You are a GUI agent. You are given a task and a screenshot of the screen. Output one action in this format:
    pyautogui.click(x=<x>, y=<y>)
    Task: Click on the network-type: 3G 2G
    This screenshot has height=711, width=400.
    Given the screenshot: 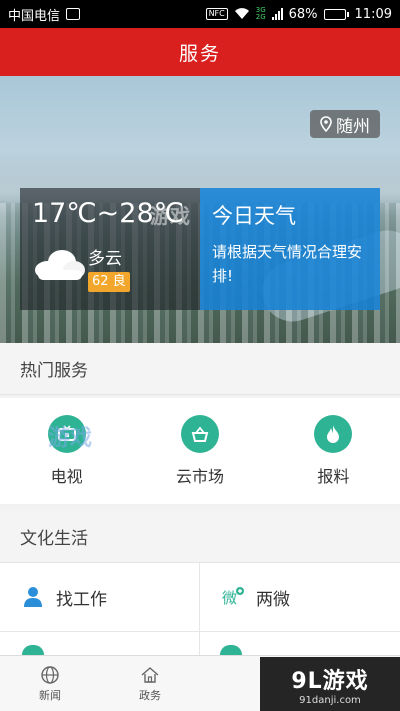 What is the action you would take?
    pyautogui.click(x=261, y=14)
    